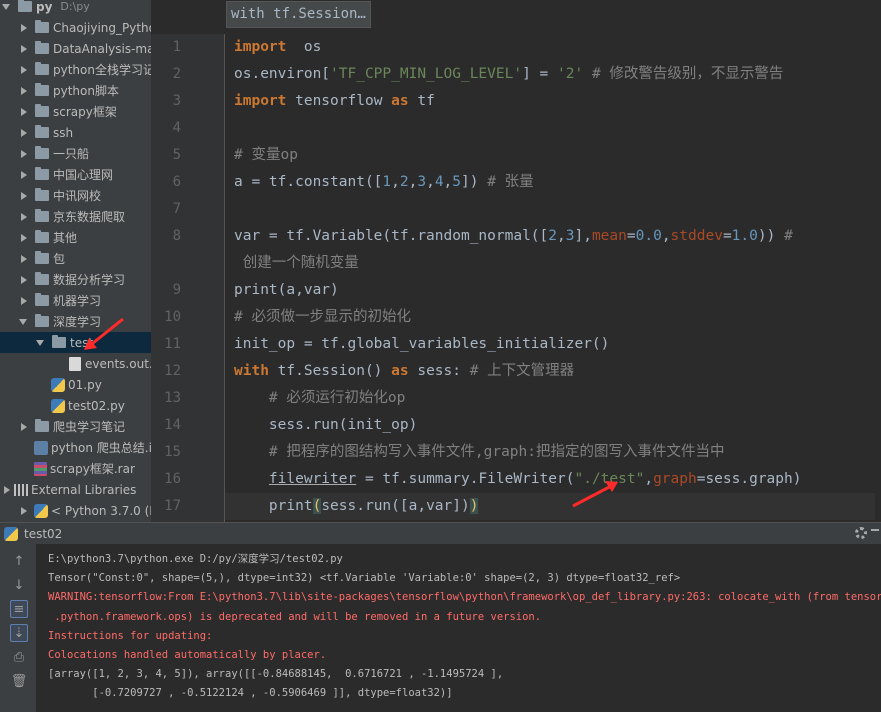 The image size is (881, 712). I want to click on tree-file: events.out.tfevents, so click(75, 363).